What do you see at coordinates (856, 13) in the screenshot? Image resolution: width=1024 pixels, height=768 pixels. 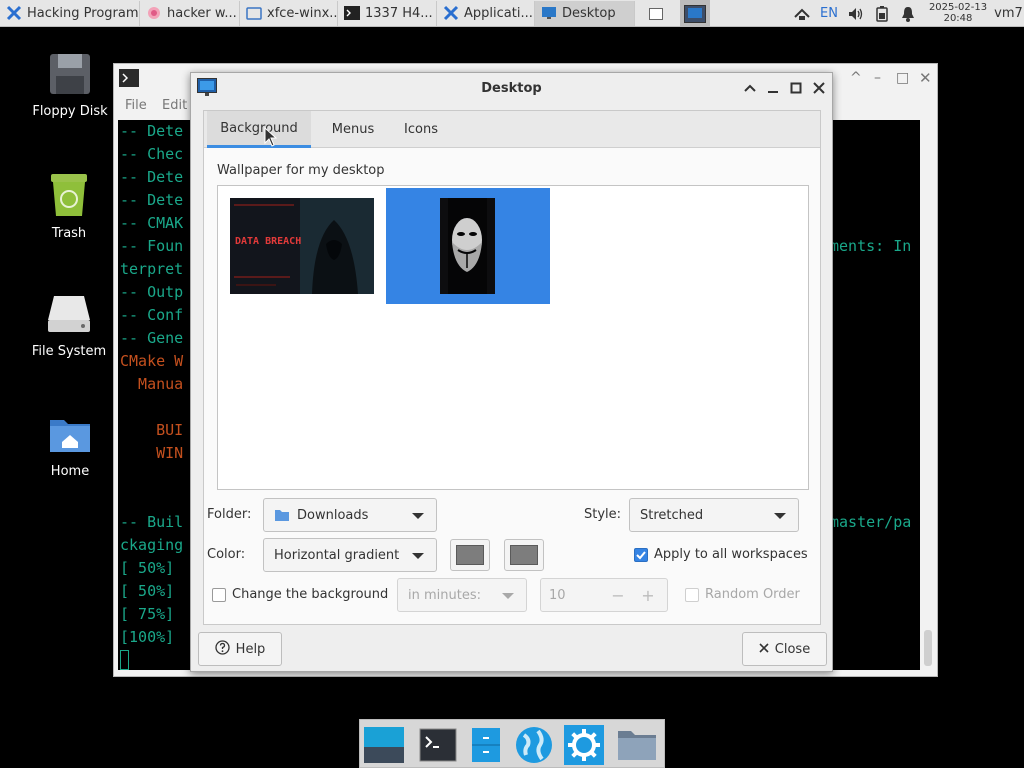 I see `volume-icon` at bounding box center [856, 13].